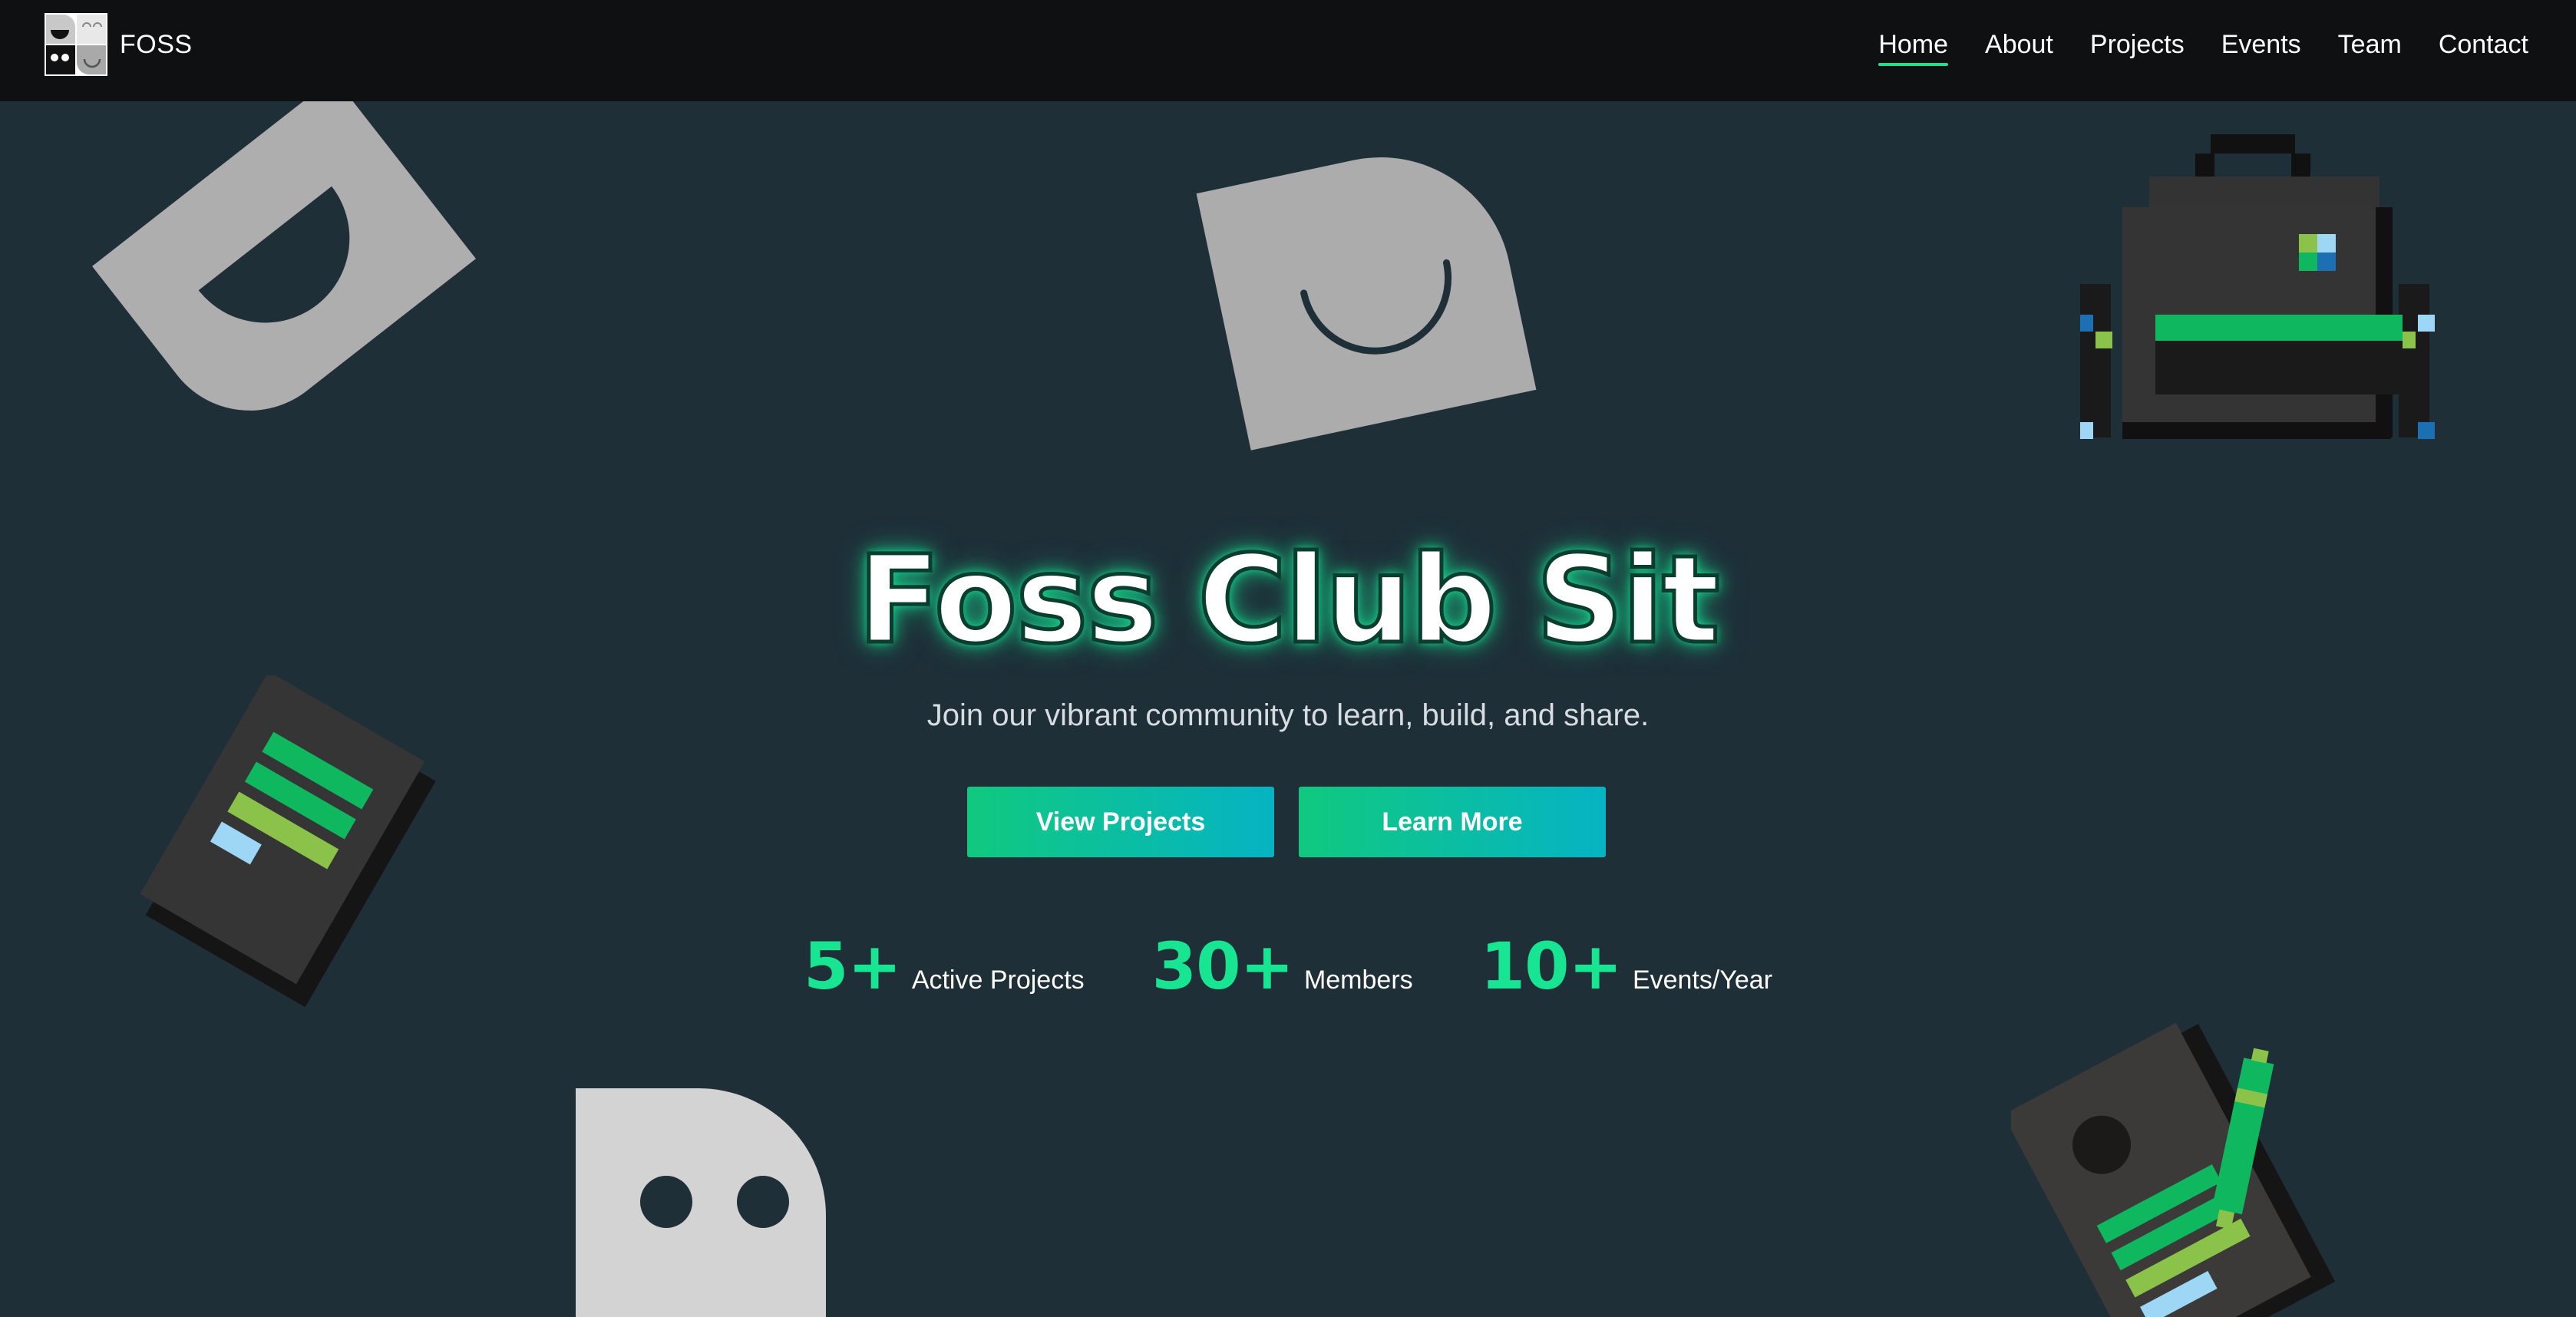  Describe the element at coordinates (2203, 47) in the screenshot. I see `nav-links: Home About Projects Events Team Contact` at that location.